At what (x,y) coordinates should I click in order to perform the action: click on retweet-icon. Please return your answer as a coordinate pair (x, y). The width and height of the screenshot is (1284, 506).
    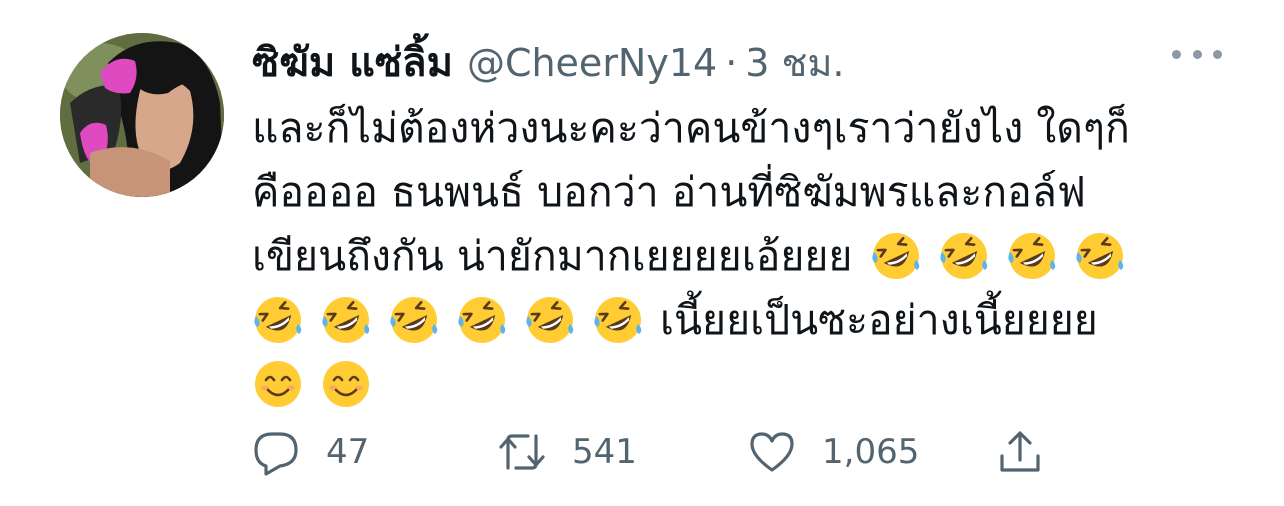
    Looking at the image, I should click on (522, 452).